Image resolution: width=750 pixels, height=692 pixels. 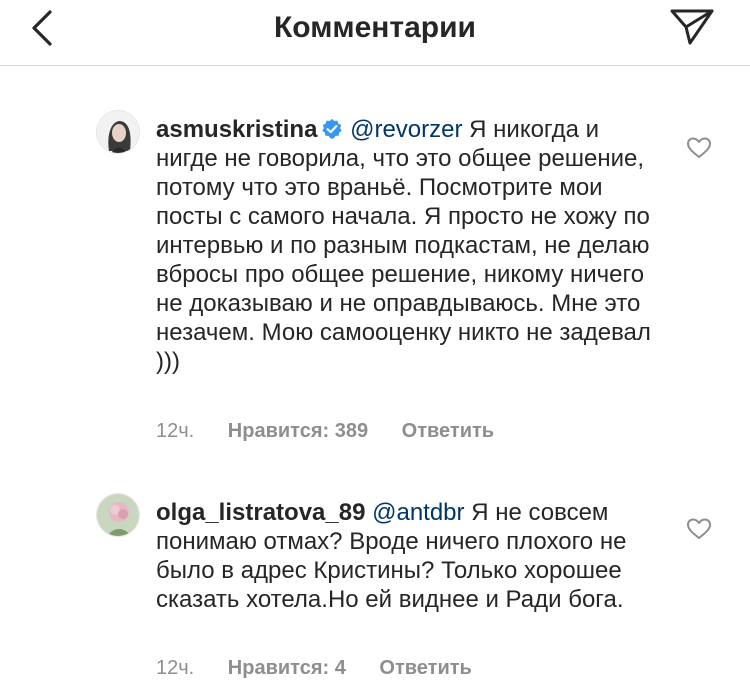 I want to click on top-bar: Комментарии, so click(x=375, y=33).